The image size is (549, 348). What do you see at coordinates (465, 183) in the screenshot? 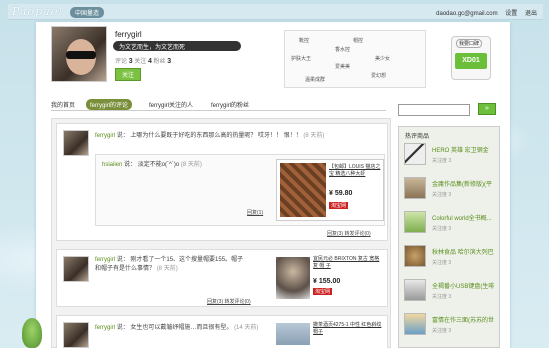
I see `product-name: 金庸作品集(新修版)(平` at bounding box center [465, 183].